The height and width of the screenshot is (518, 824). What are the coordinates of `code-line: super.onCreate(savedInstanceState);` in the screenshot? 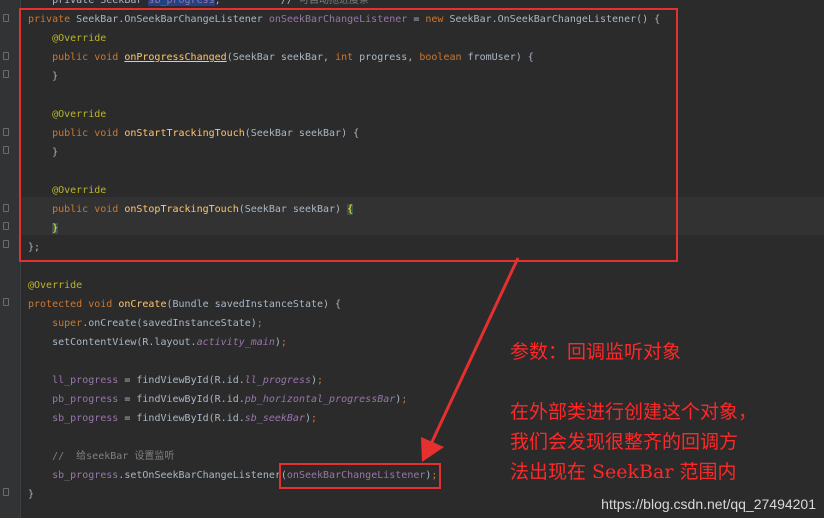 It's located at (145, 323).